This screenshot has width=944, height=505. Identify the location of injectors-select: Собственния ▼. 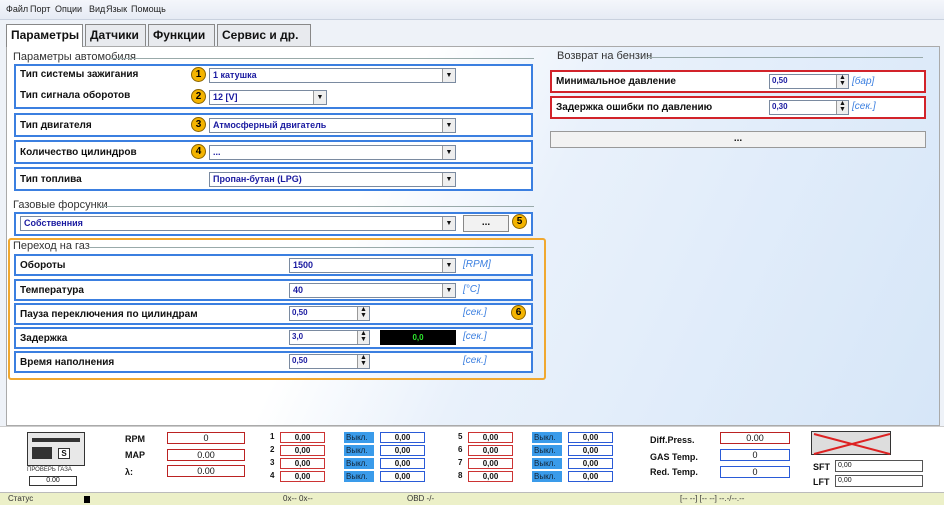
(238, 223).